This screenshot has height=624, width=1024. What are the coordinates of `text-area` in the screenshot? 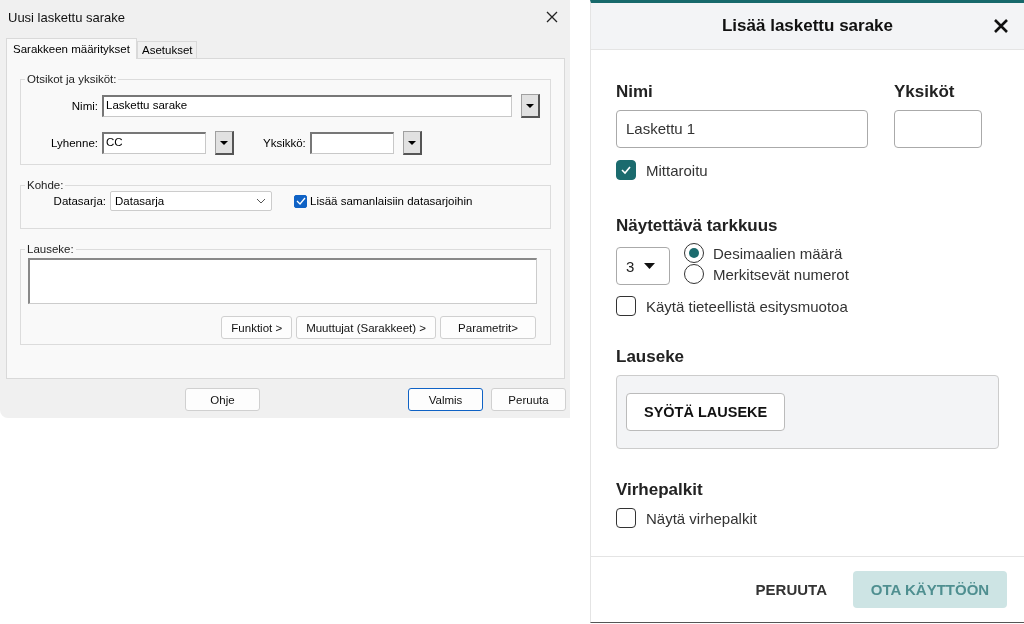 It's located at (282, 281).